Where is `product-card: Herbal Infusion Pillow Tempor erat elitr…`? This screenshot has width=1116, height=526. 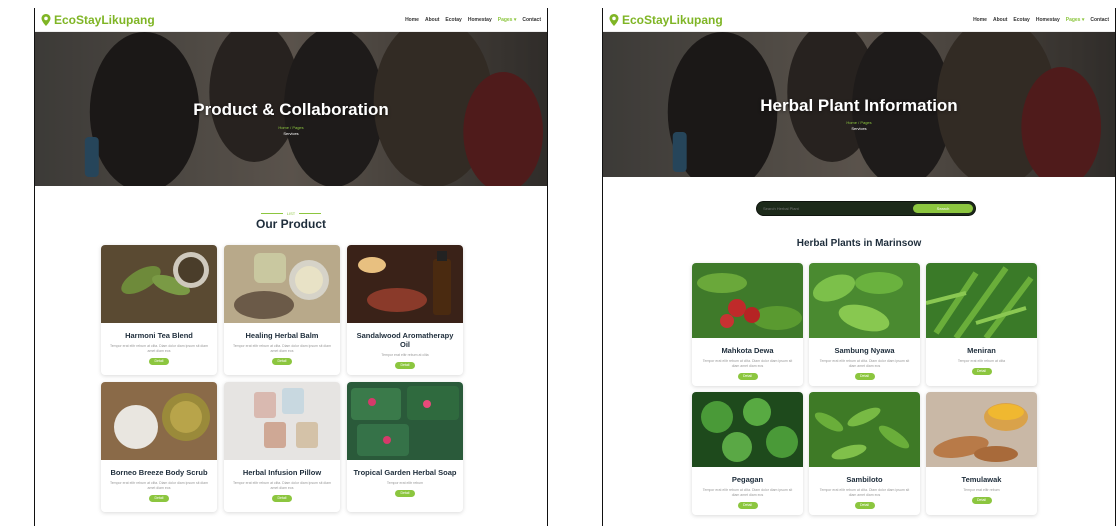 product-card: Herbal Infusion Pillow Tempor erat elitr… is located at coordinates (282, 447).